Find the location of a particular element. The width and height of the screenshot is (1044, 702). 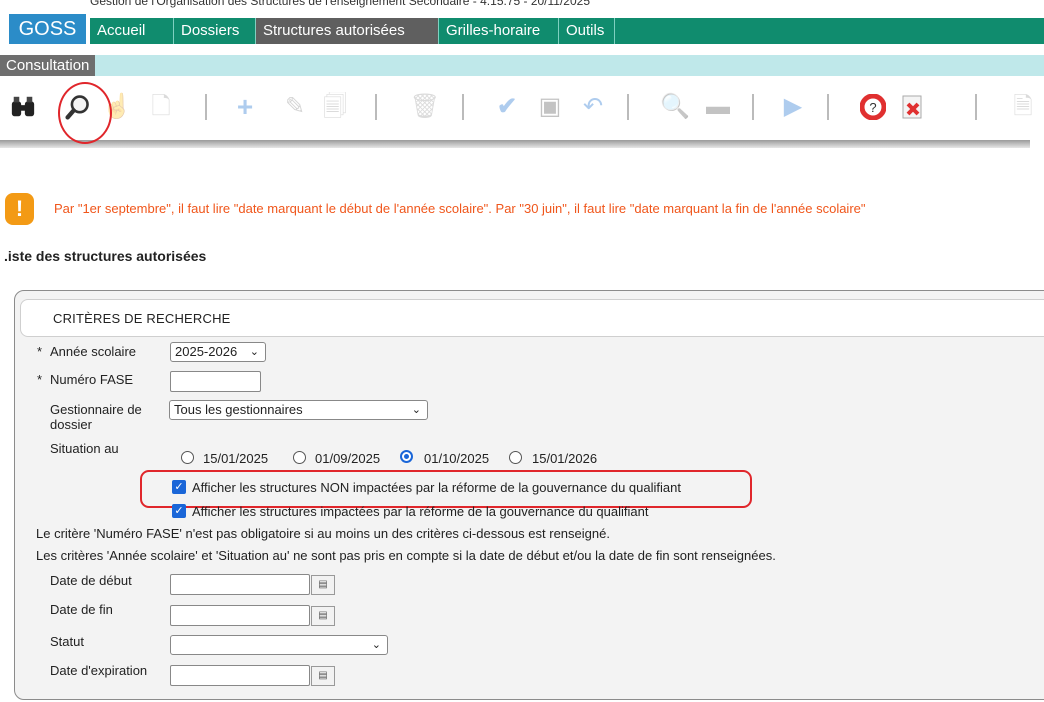

page-title: .iste des structures autorisées is located at coordinates (105, 256).